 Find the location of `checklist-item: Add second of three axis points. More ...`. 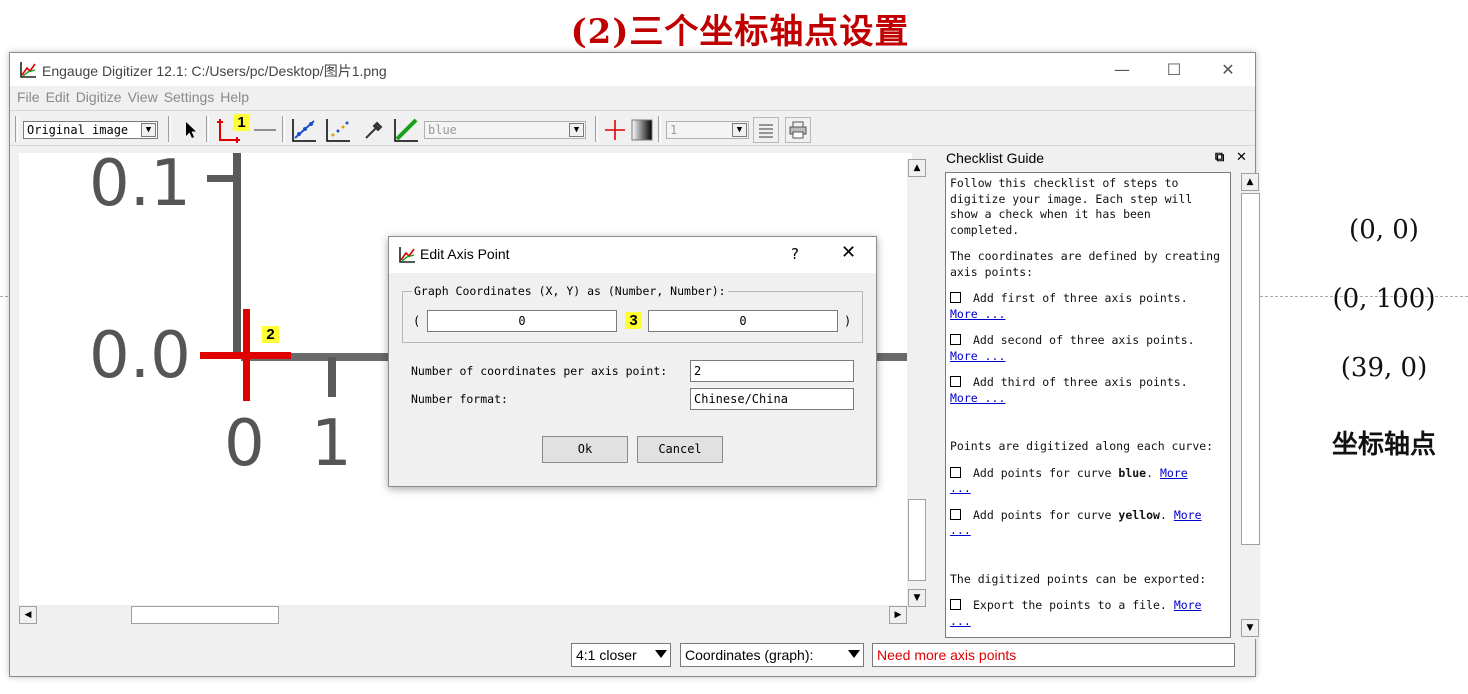

checklist-item: Add second of three axis points. More ... is located at coordinates (1088, 348).